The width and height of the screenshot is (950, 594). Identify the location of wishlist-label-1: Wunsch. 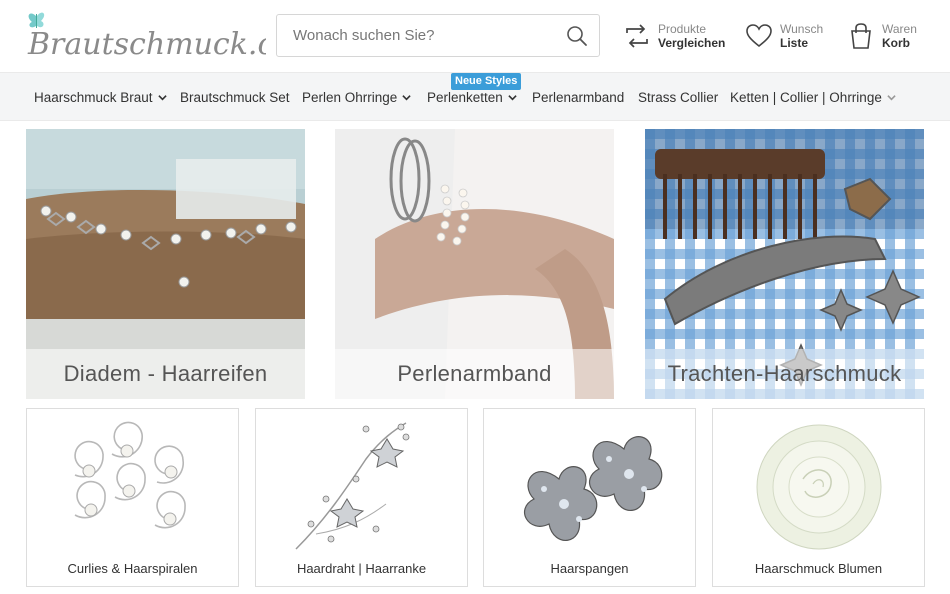
(802, 29).